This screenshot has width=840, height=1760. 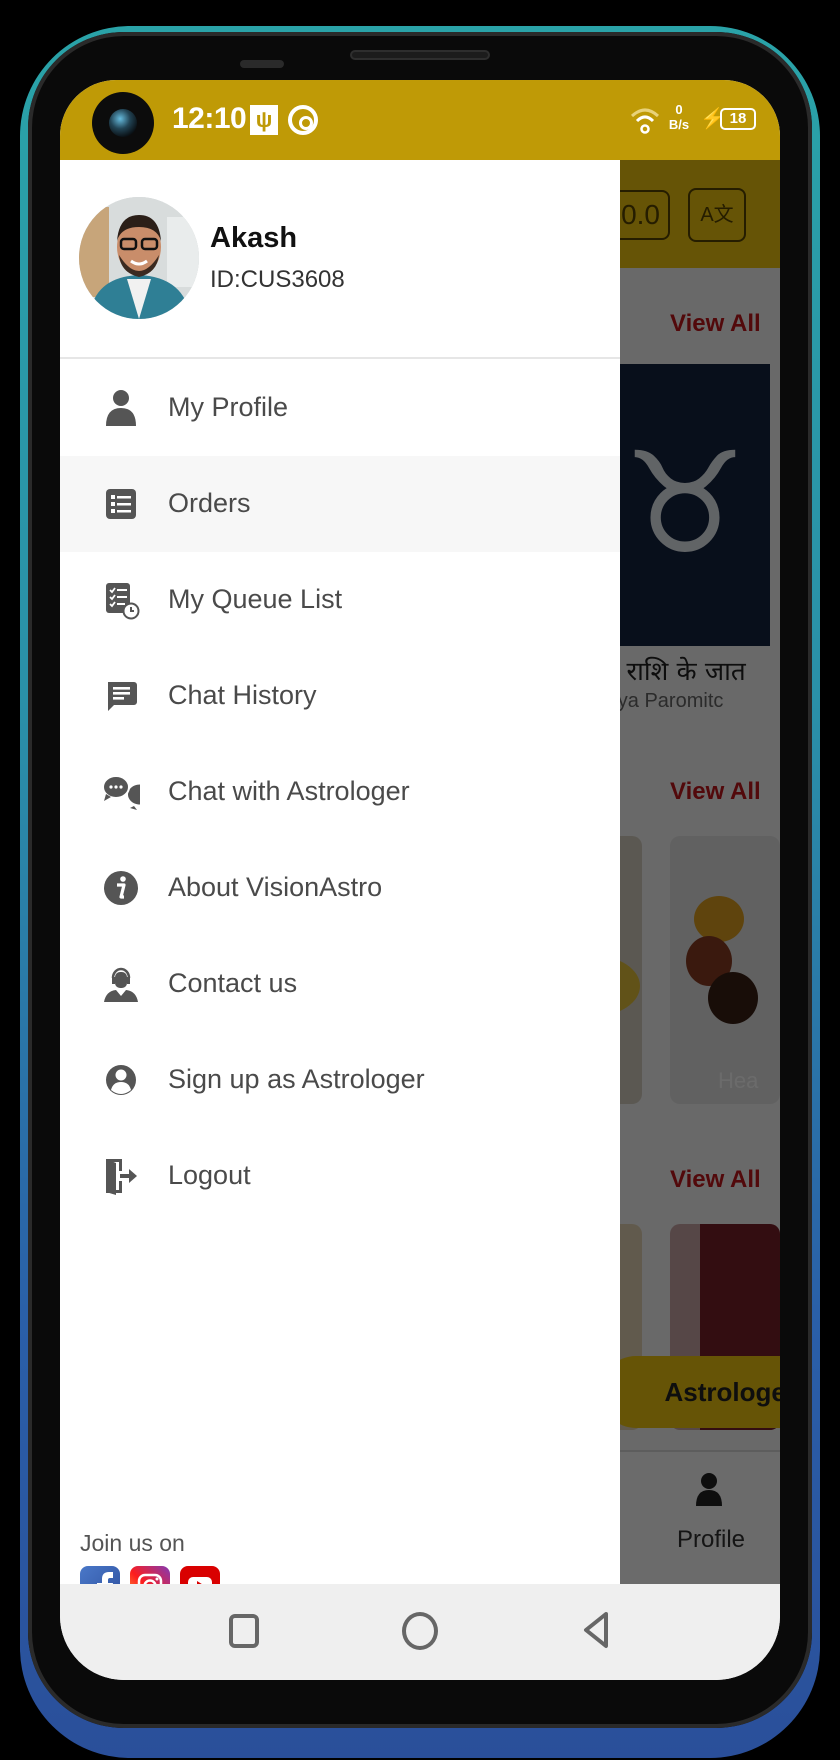 What do you see at coordinates (340, 259) in the screenshot?
I see `drawer-header: Akash ID:CUS3608` at bounding box center [340, 259].